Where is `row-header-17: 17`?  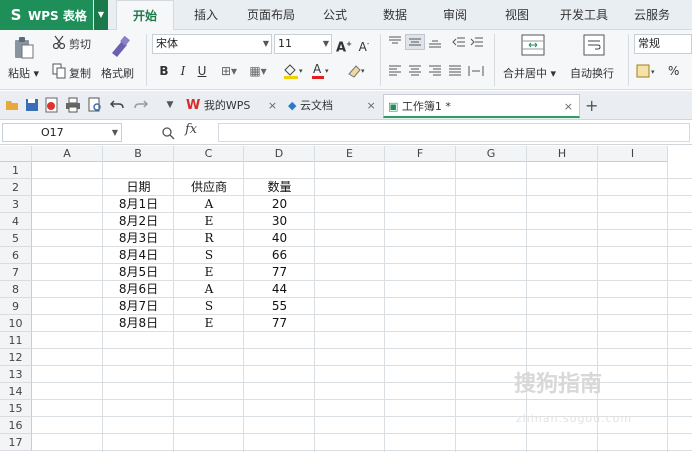
row-header-17: 17 is located at coordinates (16, 442).